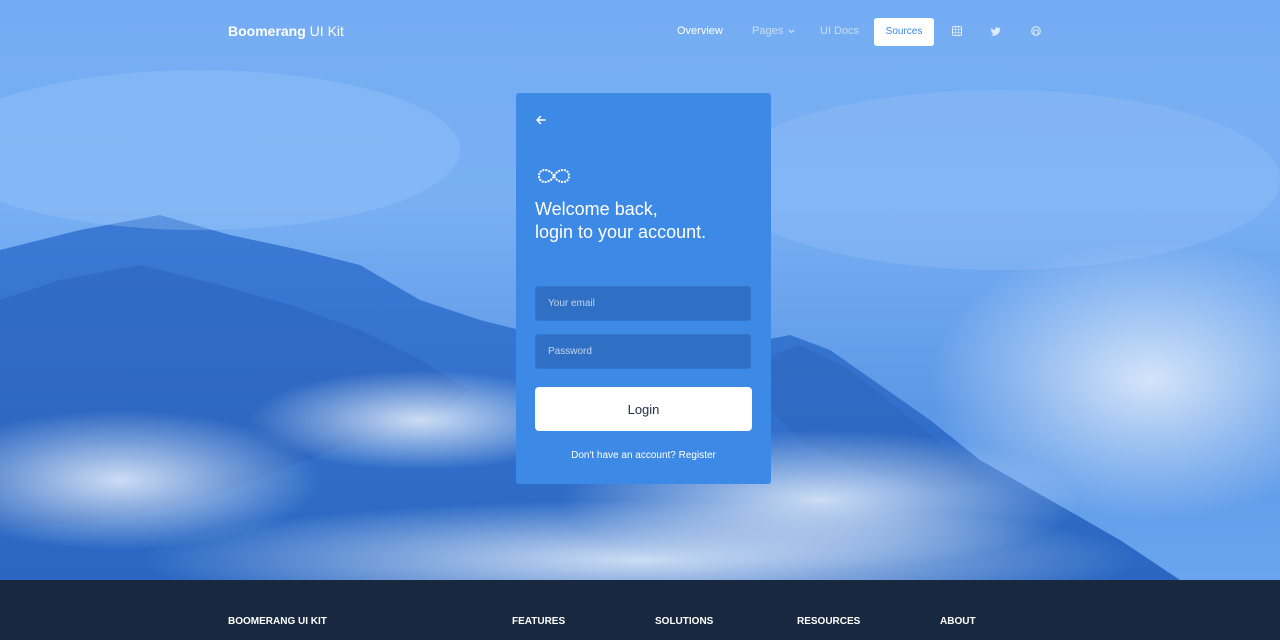 Image resolution: width=1280 pixels, height=640 pixels. I want to click on nav-overview: Overview, so click(700, 31).